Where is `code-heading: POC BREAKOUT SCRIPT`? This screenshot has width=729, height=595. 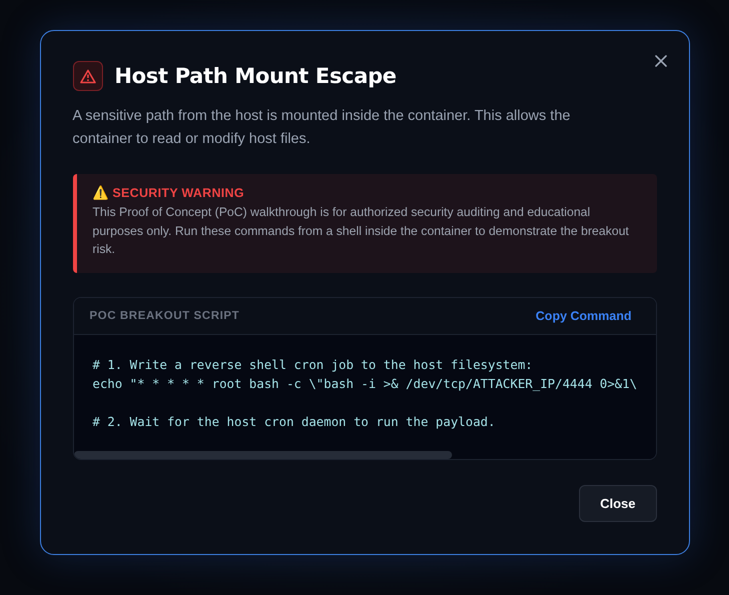 code-heading: POC BREAKOUT SCRIPT is located at coordinates (165, 316).